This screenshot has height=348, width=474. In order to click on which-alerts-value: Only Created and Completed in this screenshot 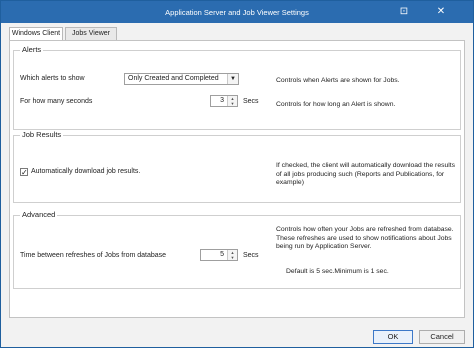, I will do `click(173, 78)`.